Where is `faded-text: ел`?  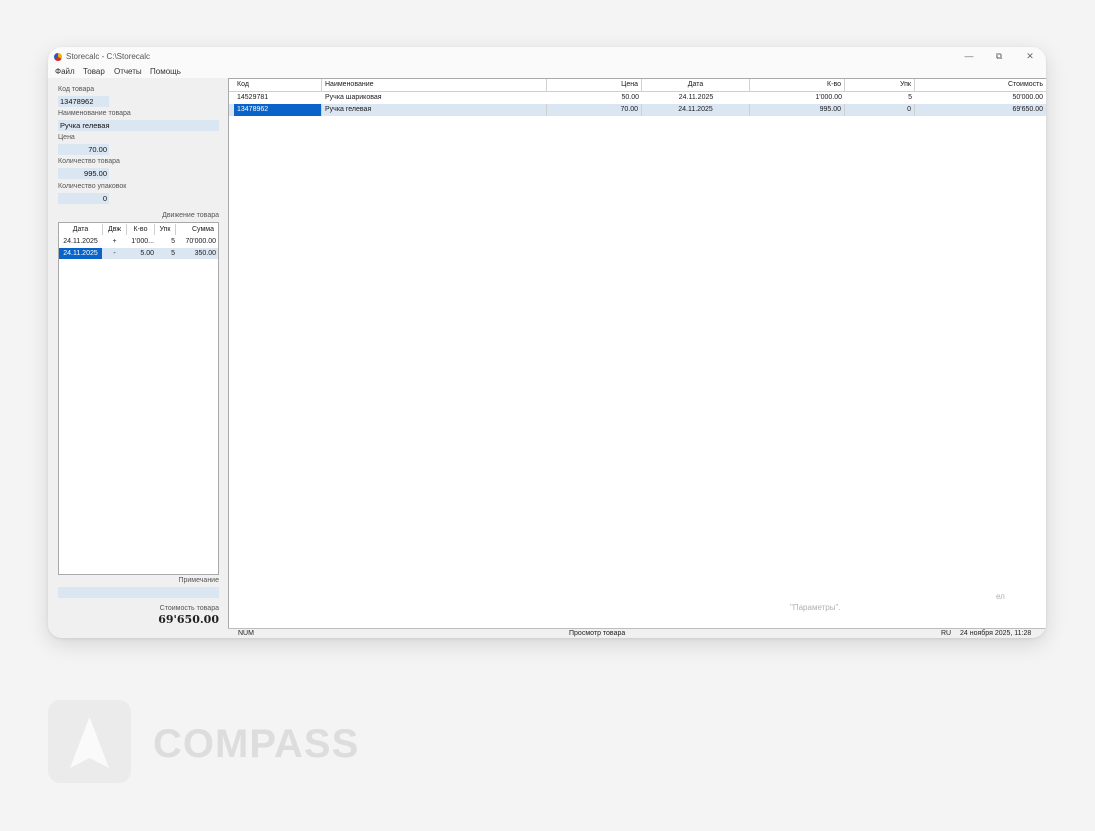 faded-text: ел is located at coordinates (1000, 596).